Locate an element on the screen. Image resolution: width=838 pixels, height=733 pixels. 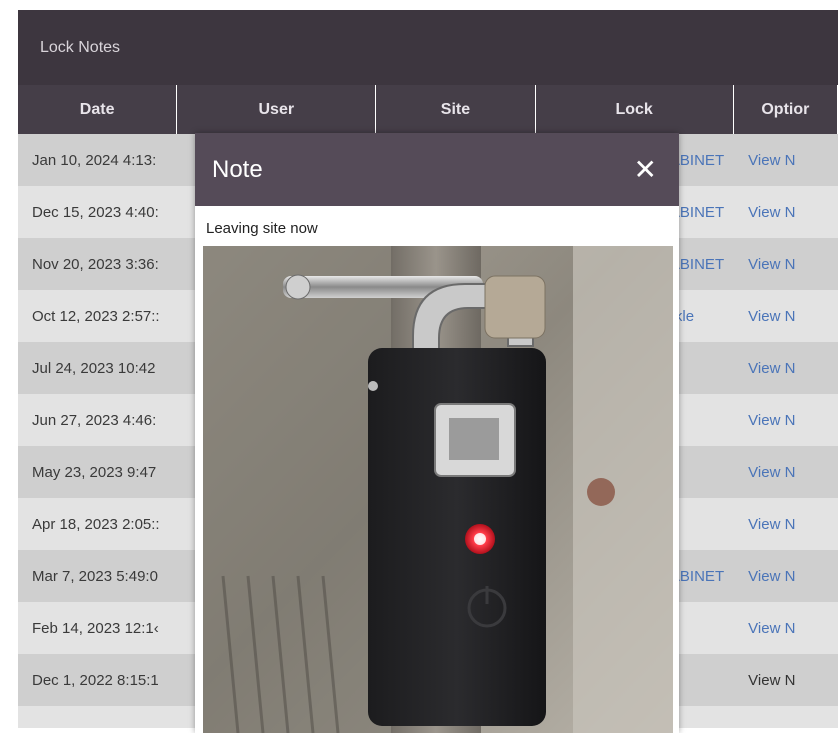
cell-date: Jun 27, 2023 4:46: is located at coordinates (94, 420).